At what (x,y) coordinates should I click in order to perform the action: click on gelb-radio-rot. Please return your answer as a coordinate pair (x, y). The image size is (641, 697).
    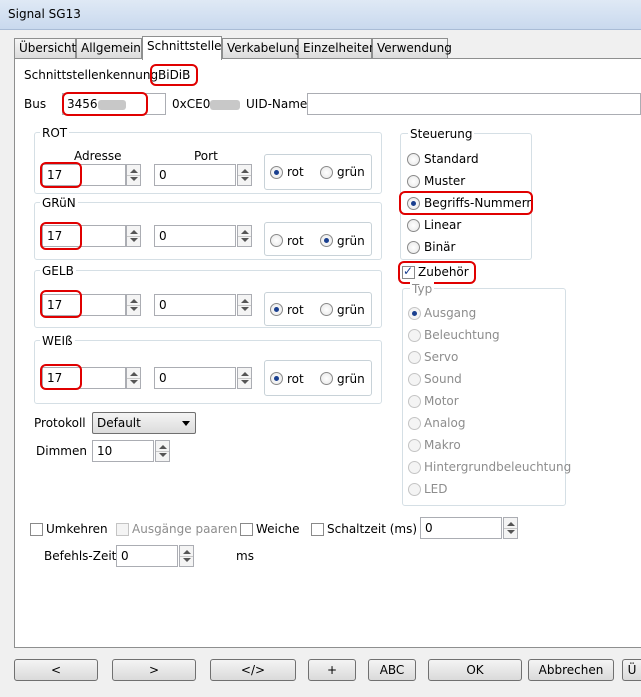
    Looking at the image, I should click on (276, 309).